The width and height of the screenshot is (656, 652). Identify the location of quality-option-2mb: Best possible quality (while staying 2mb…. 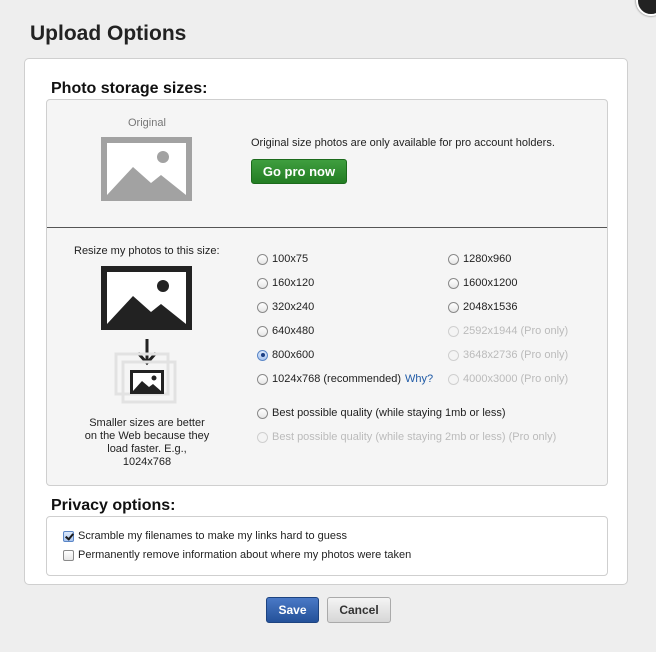
(406, 437).